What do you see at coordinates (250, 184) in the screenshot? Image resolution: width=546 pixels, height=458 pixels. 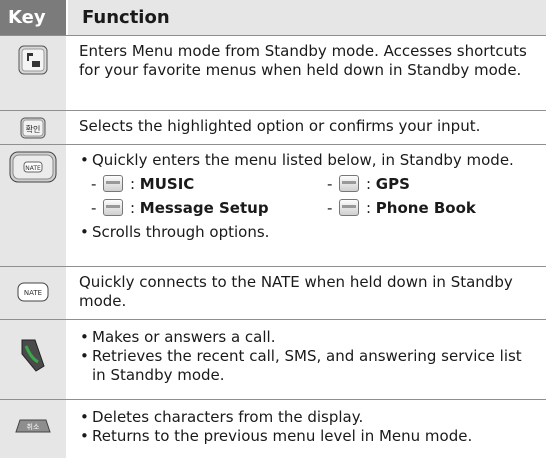 I see `shortcut-row: - : MUSIC - : GPS` at bounding box center [250, 184].